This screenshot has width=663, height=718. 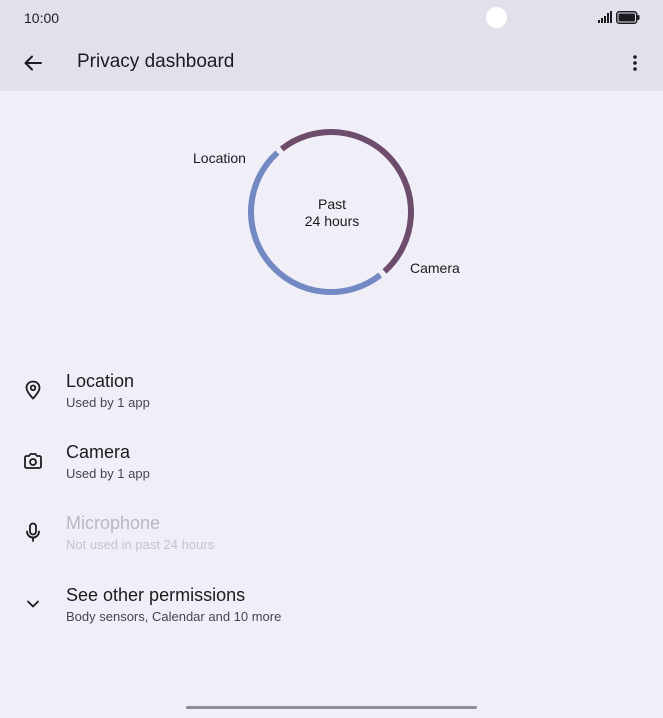 I want to click on more-vert-icon, so click(x=635, y=63).